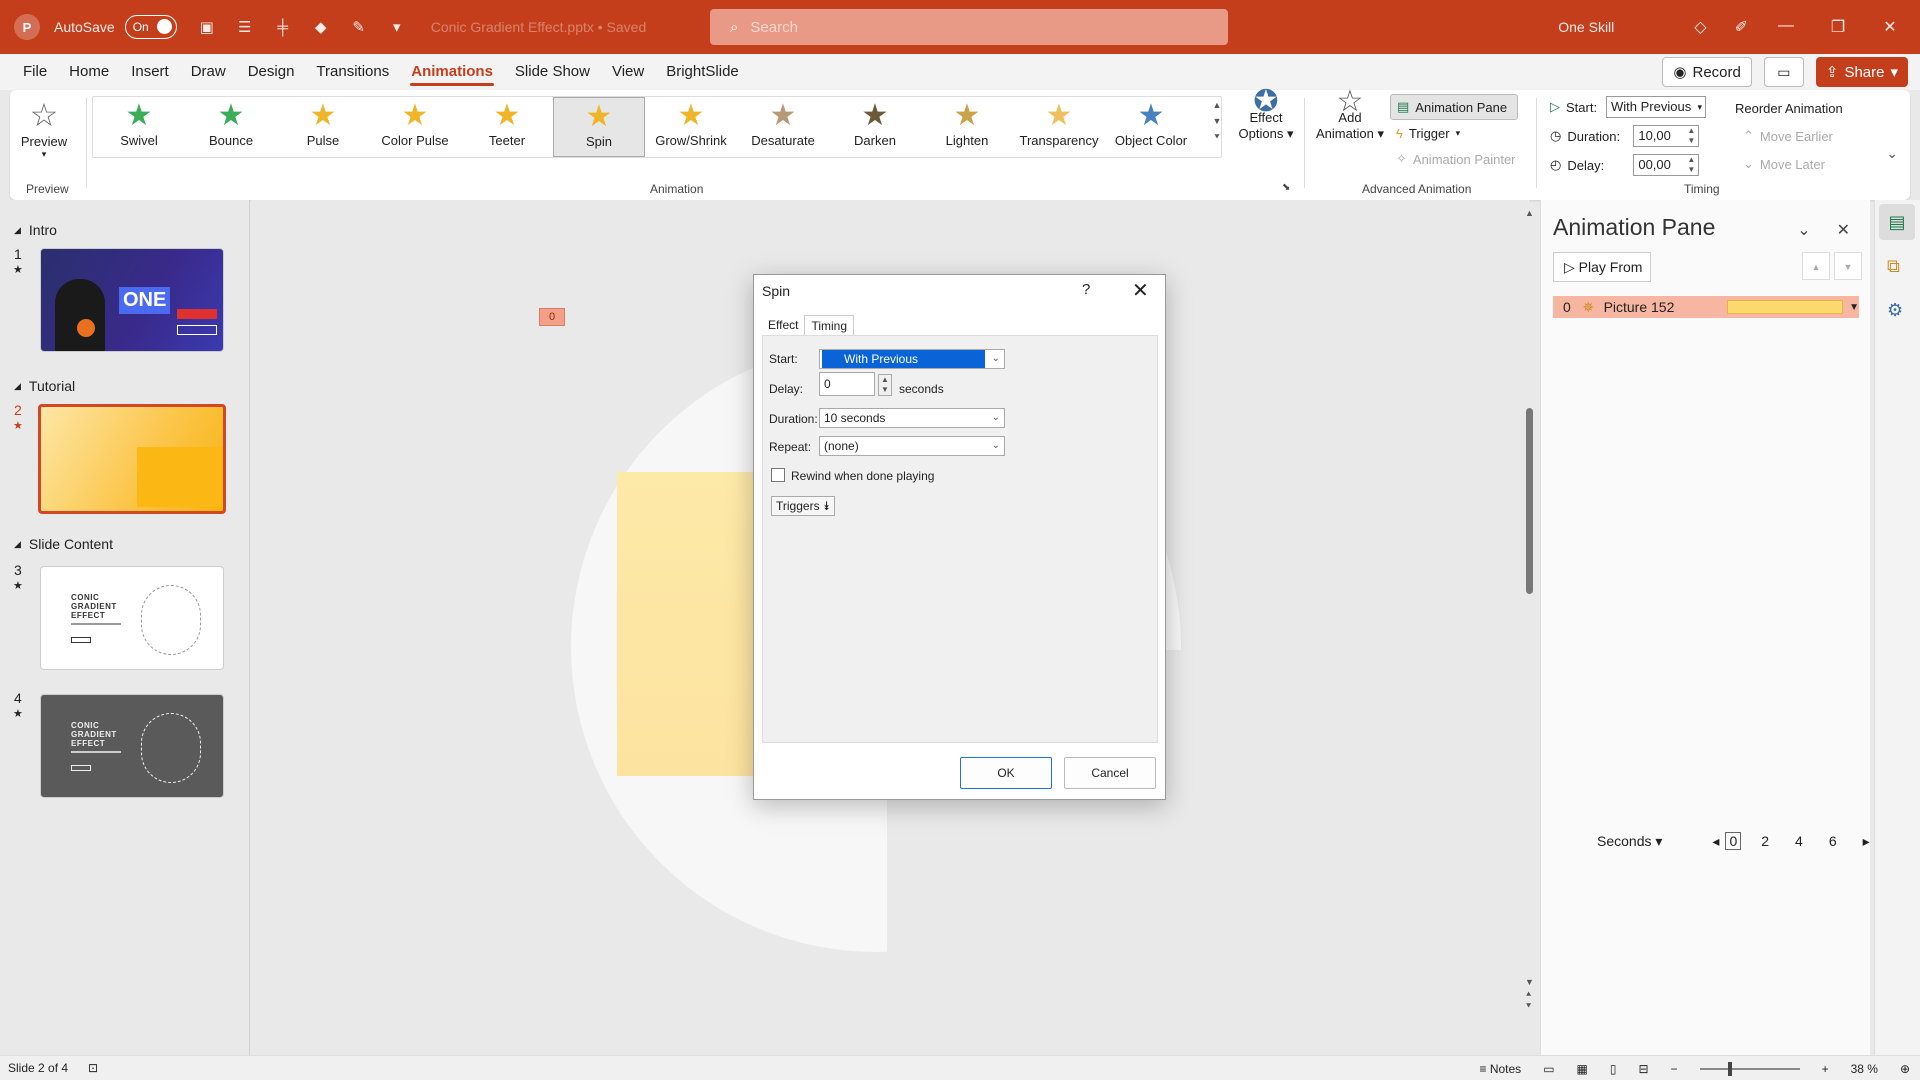  What do you see at coordinates (1216, 137) in the screenshot?
I see `more-icon: ⯆` at bounding box center [1216, 137].